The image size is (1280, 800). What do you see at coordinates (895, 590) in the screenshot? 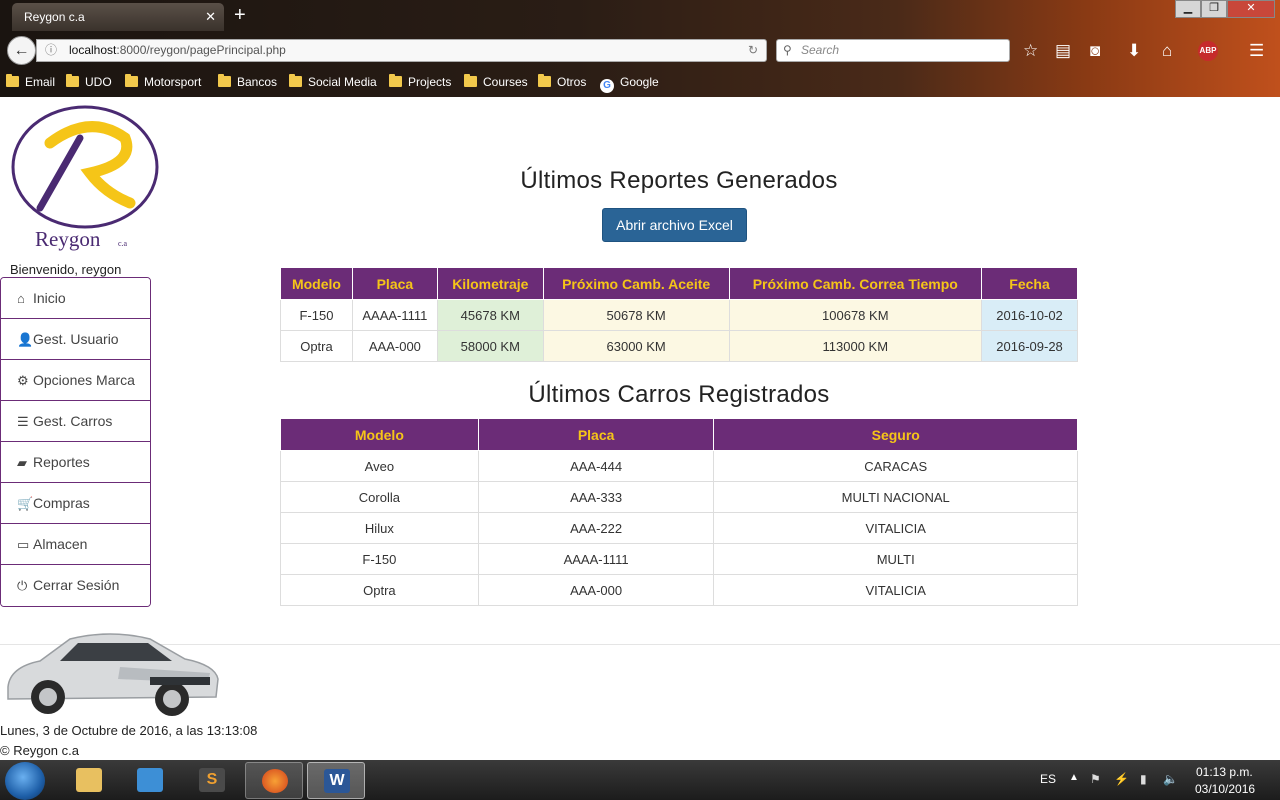
I see `table-cell: VITALICIA` at bounding box center [895, 590].